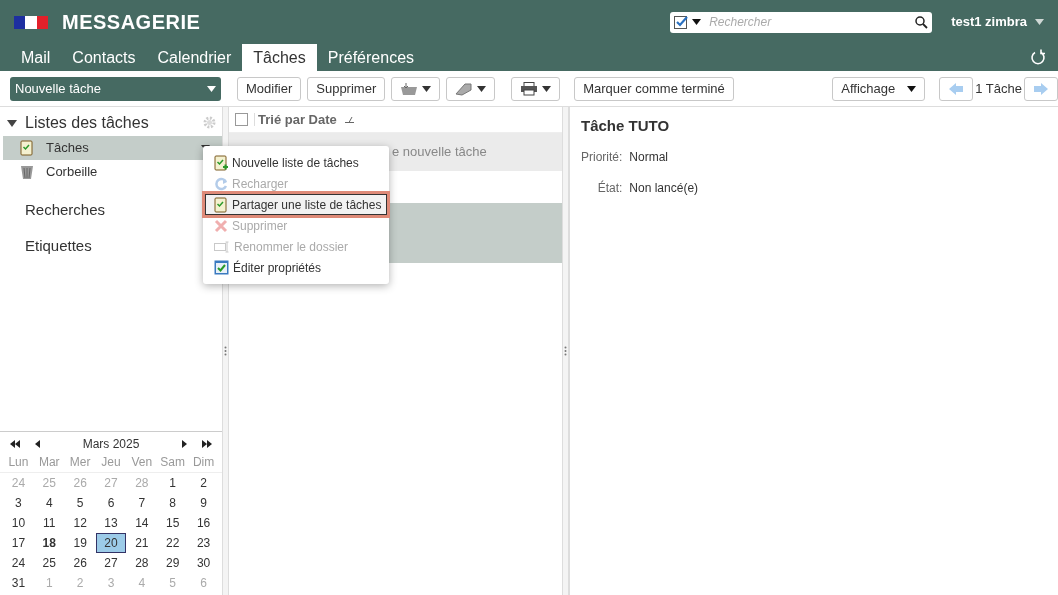 The height and width of the screenshot is (595, 1058). Describe the element at coordinates (80, 543) in the screenshot. I see `calendar-day: 19` at that location.